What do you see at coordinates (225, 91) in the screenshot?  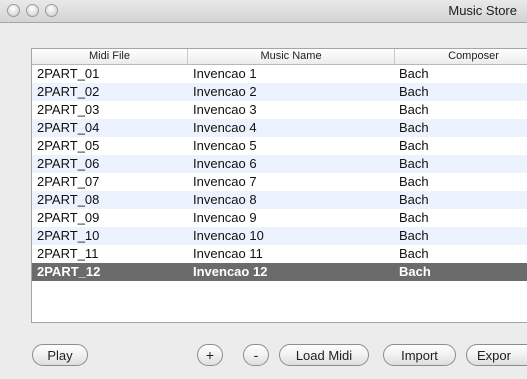 I see `music-name-cell: Invencao 2` at bounding box center [225, 91].